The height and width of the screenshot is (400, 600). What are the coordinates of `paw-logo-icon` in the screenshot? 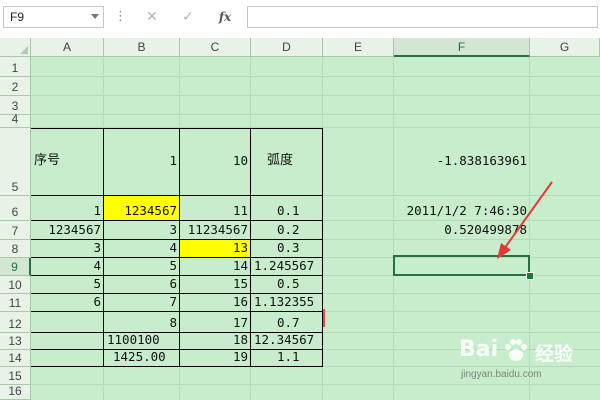 It's located at (516, 350).